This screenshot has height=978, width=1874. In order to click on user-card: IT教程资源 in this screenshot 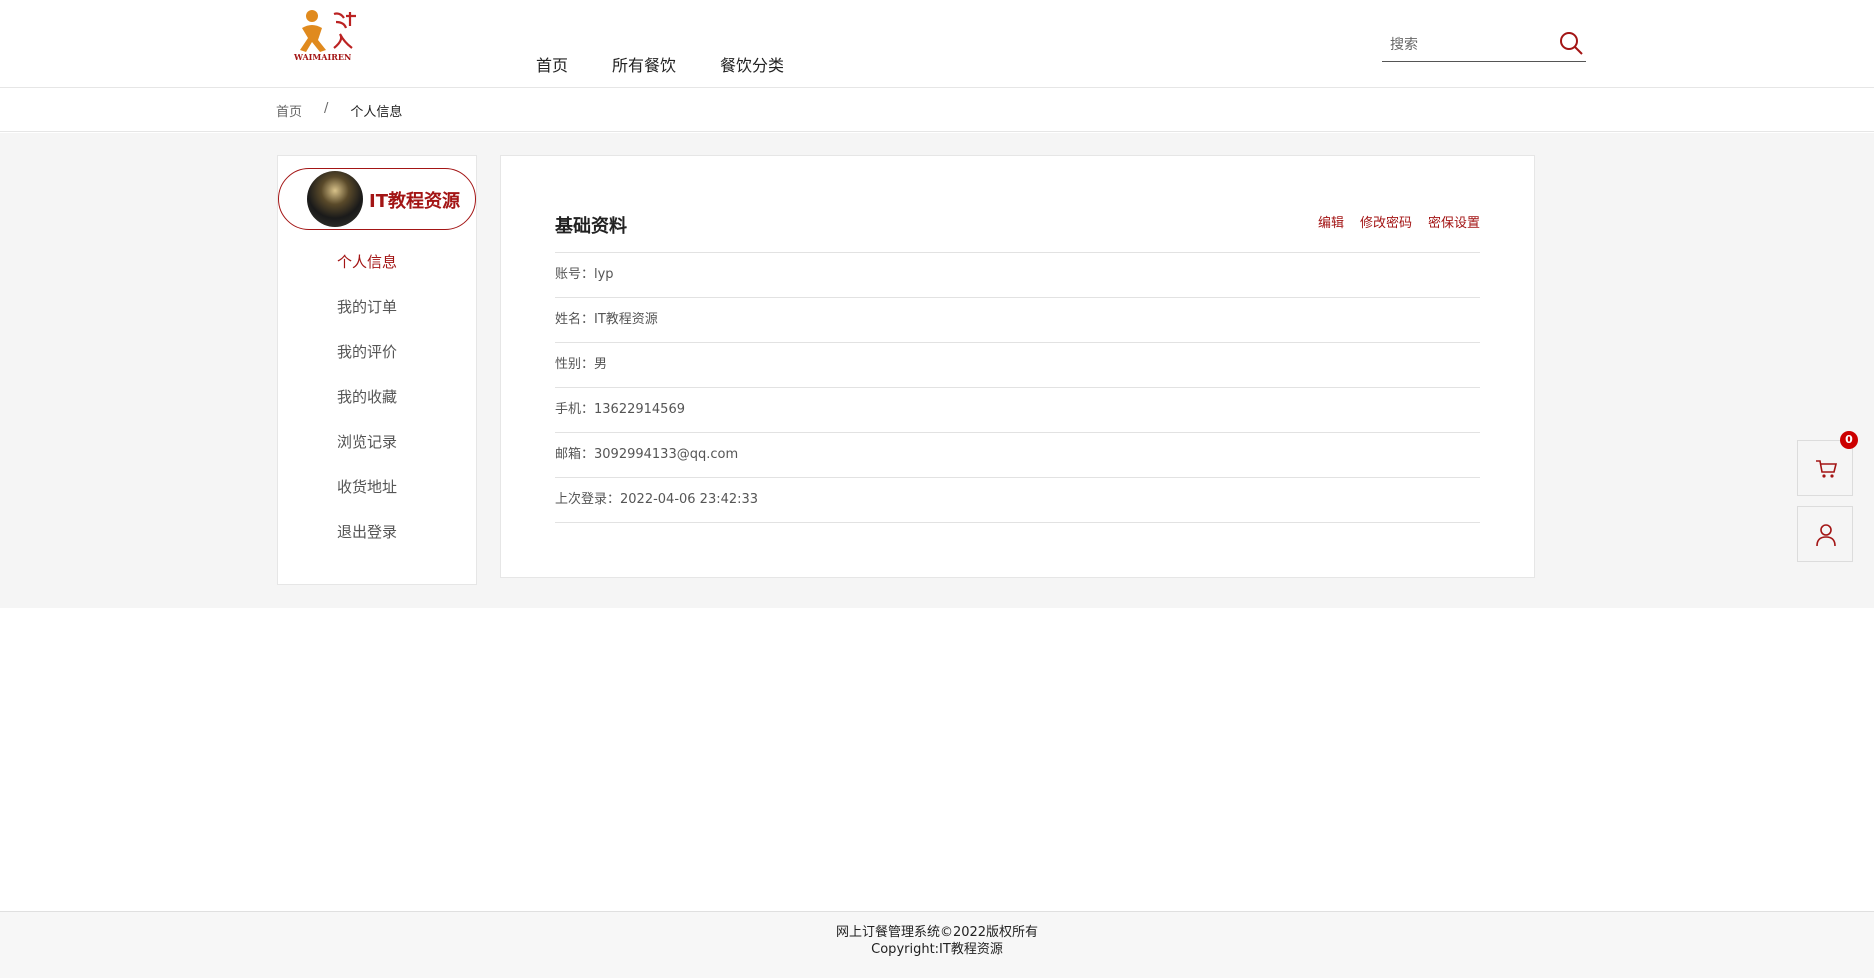, I will do `click(377, 199)`.